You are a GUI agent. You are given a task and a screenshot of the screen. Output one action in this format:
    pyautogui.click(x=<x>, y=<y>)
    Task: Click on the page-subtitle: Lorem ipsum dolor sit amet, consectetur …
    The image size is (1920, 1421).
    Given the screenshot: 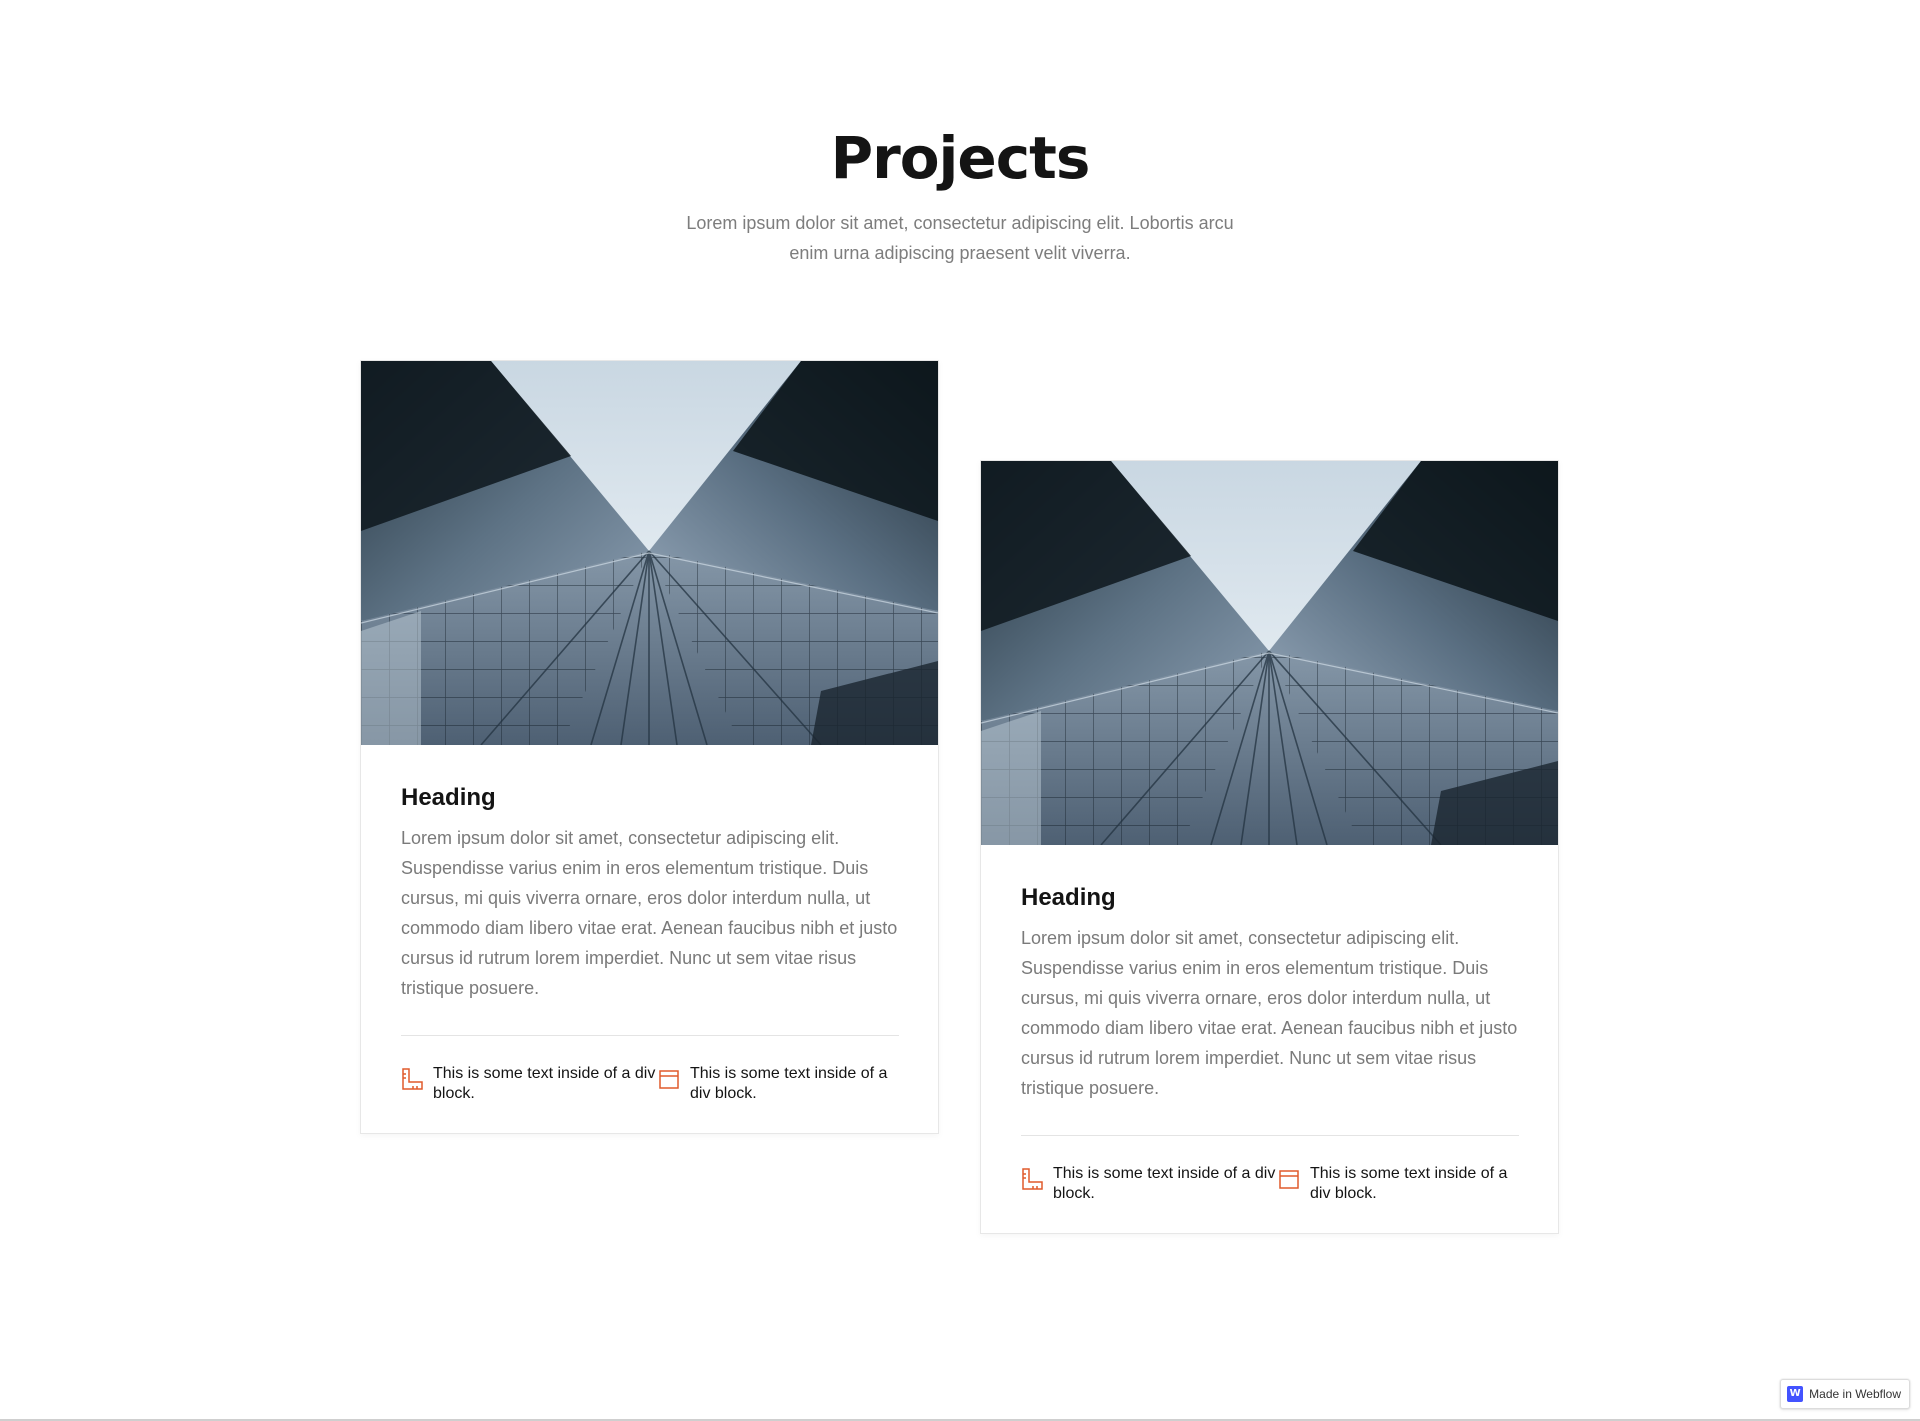 What is the action you would take?
    pyautogui.click(x=960, y=238)
    